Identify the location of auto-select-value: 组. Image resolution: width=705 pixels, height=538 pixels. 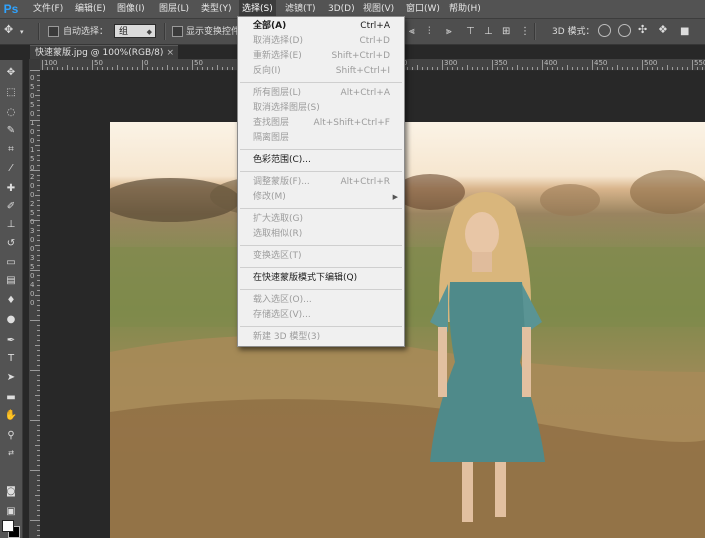
(124, 32).